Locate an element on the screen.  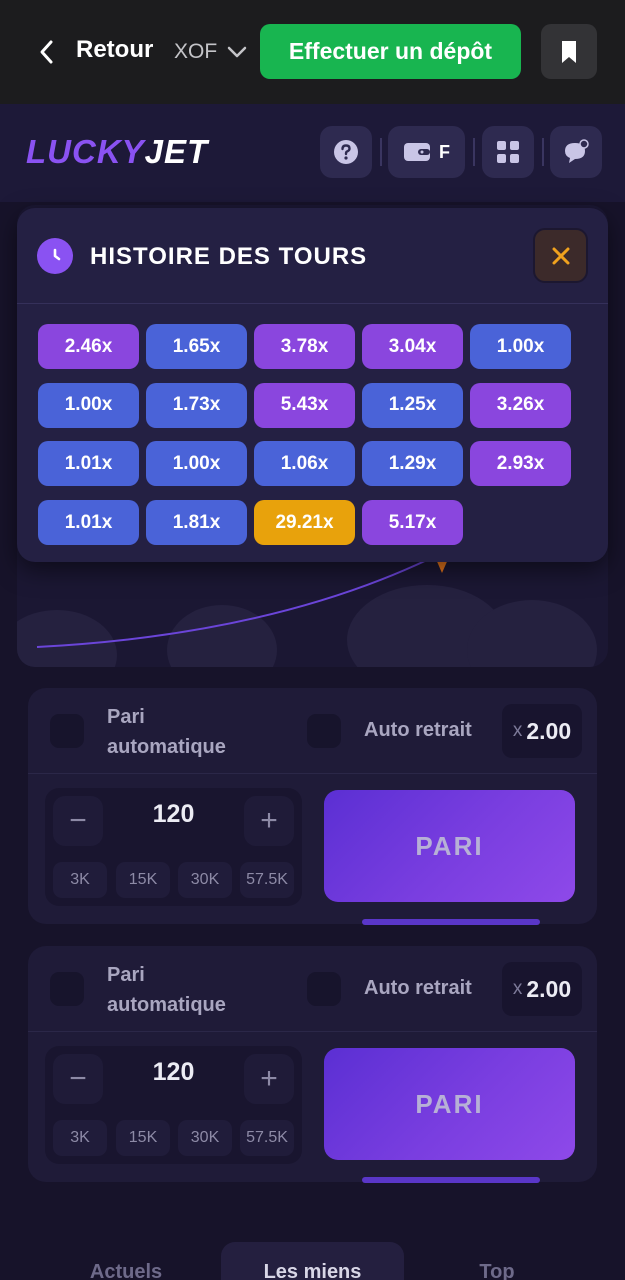
wallet-icon is located at coordinates (417, 152).